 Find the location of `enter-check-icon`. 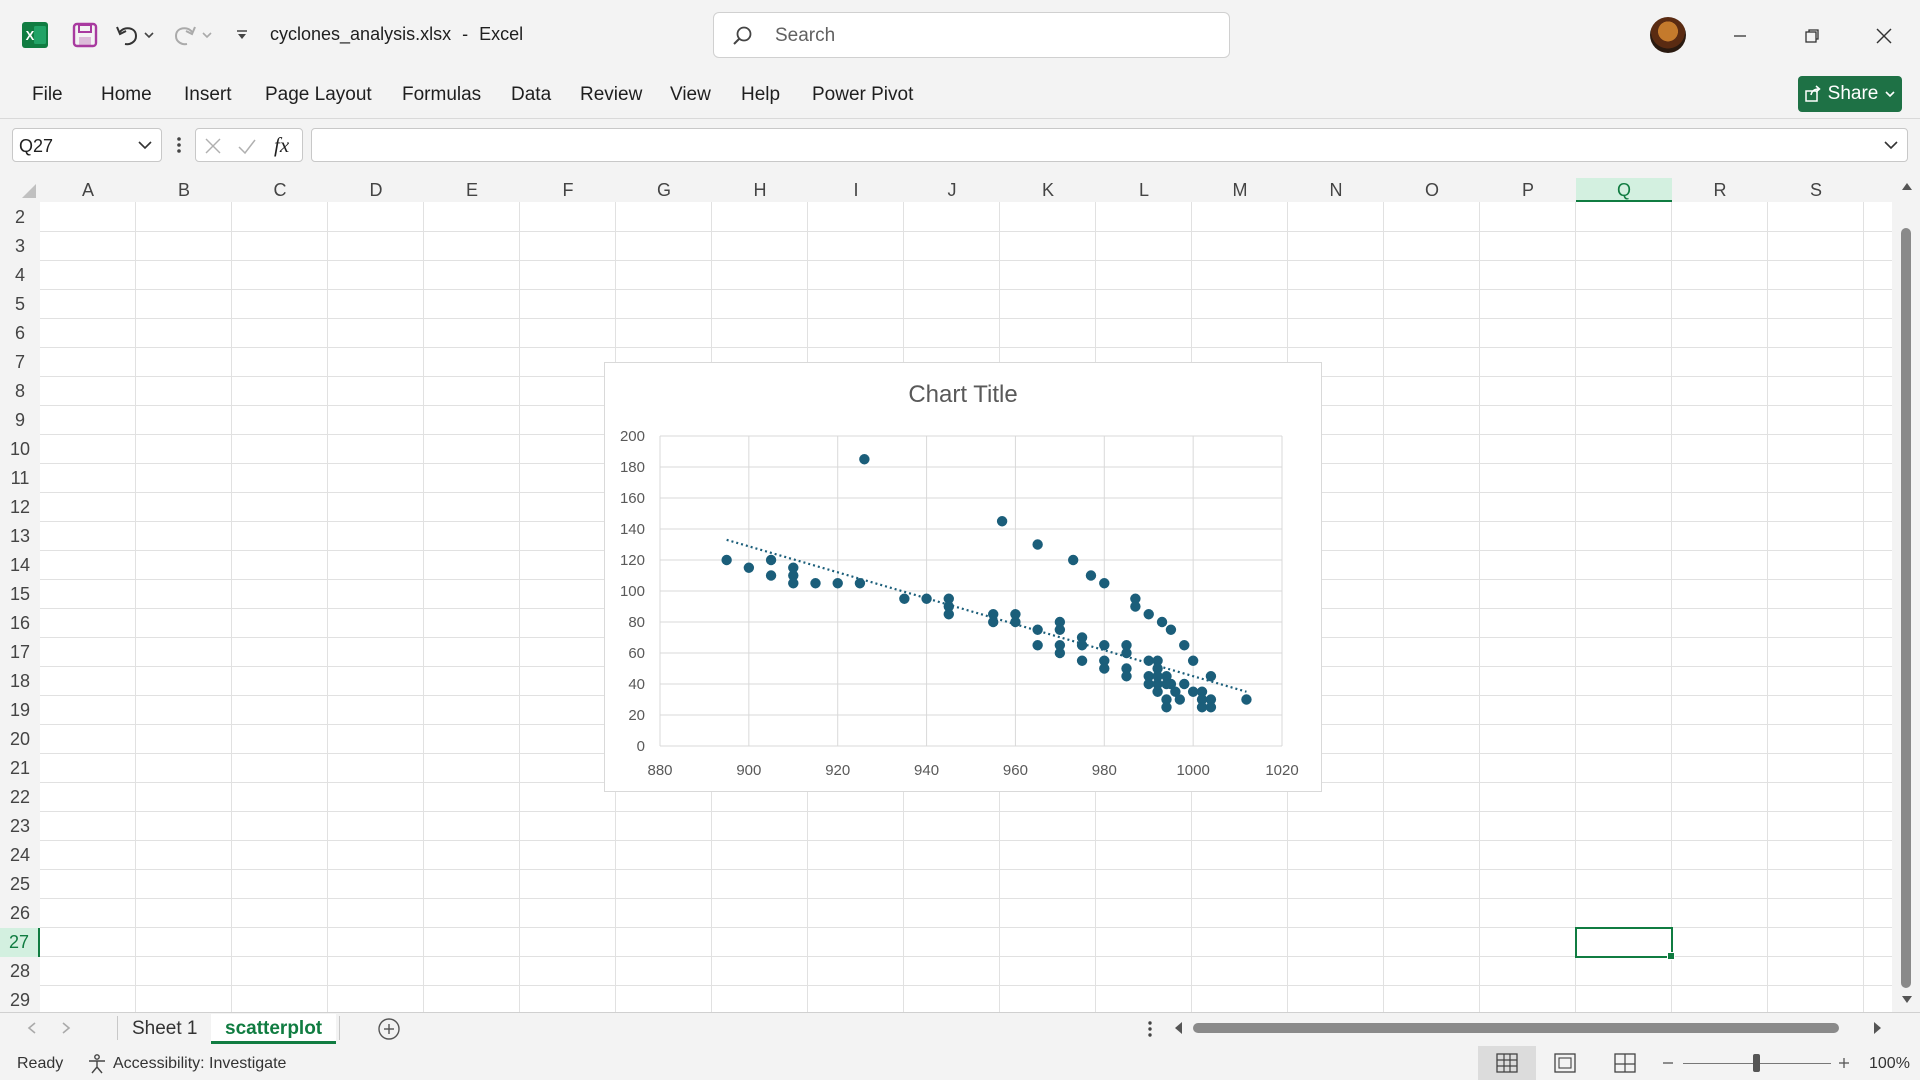

enter-check-icon is located at coordinates (247, 146).